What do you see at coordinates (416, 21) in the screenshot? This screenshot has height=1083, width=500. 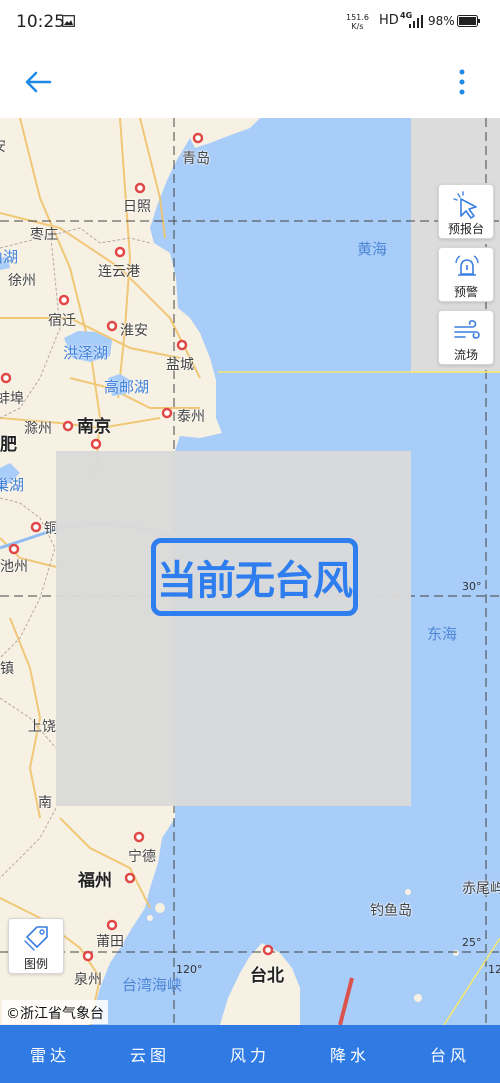 I see `signal-icon` at bounding box center [416, 21].